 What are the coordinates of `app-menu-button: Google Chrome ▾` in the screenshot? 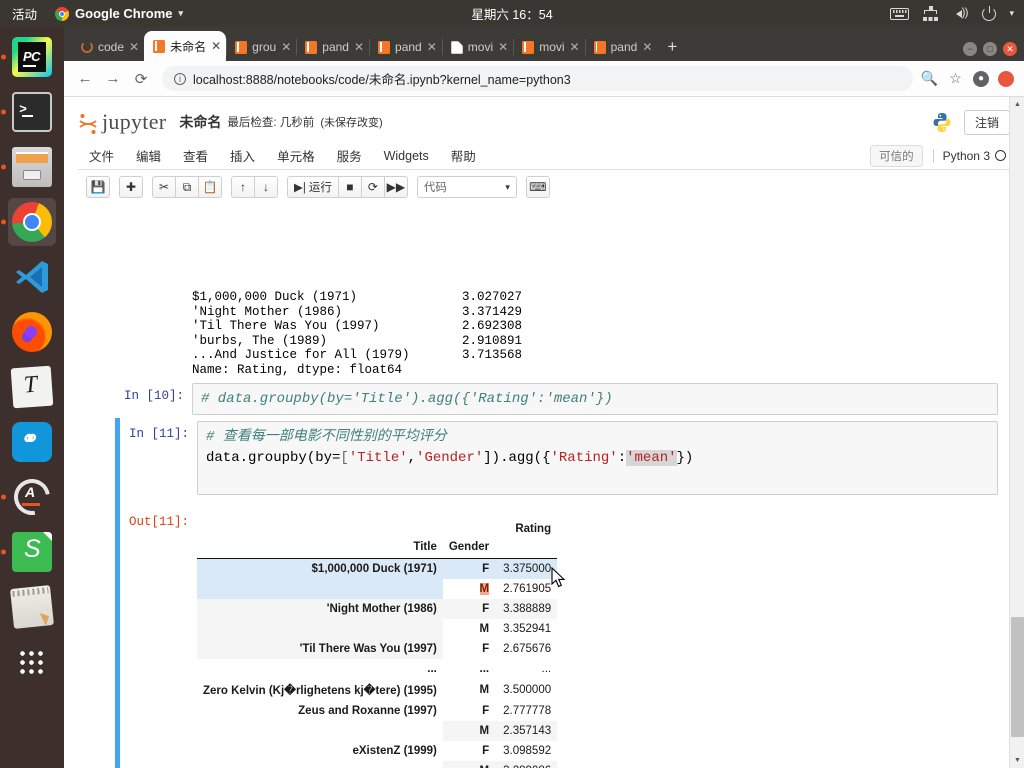 It's located at (119, 13).